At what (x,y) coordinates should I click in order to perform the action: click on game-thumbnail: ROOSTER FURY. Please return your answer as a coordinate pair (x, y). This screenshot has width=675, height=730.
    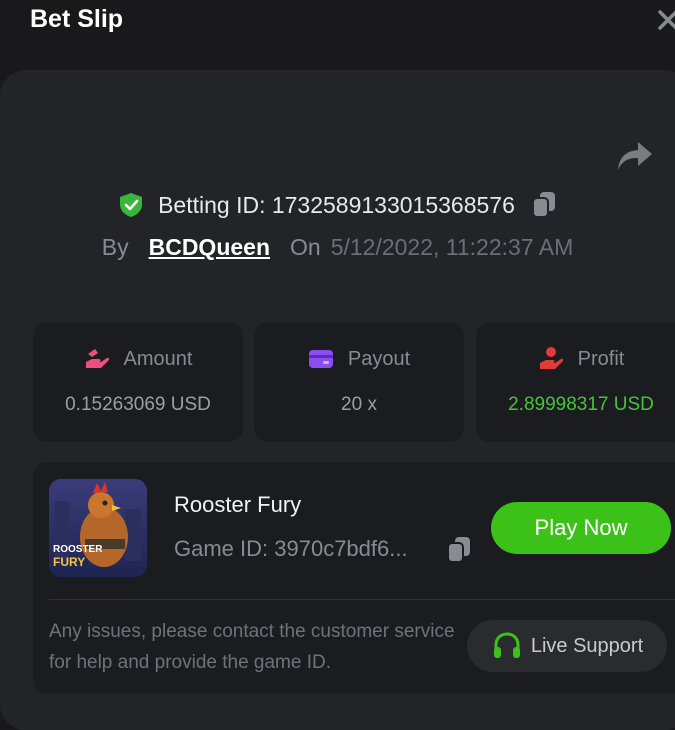
    Looking at the image, I should click on (98, 528).